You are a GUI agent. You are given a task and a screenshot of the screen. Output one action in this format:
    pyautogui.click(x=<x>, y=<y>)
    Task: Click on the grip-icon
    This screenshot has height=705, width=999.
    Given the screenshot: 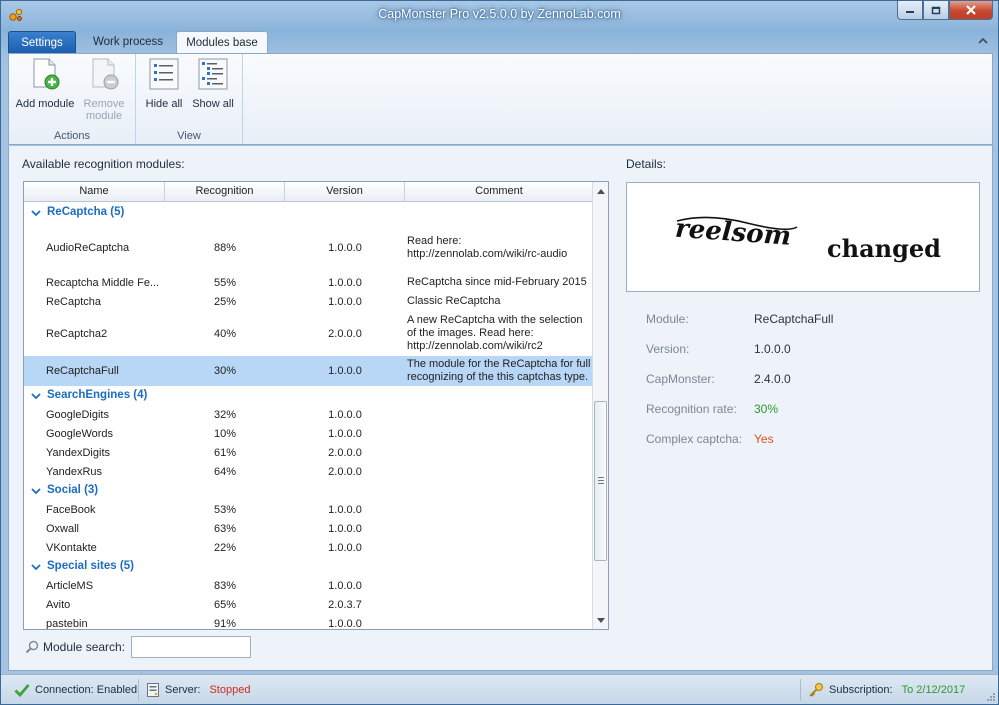 What is the action you would take?
    pyautogui.click(x=601, y=480)
    